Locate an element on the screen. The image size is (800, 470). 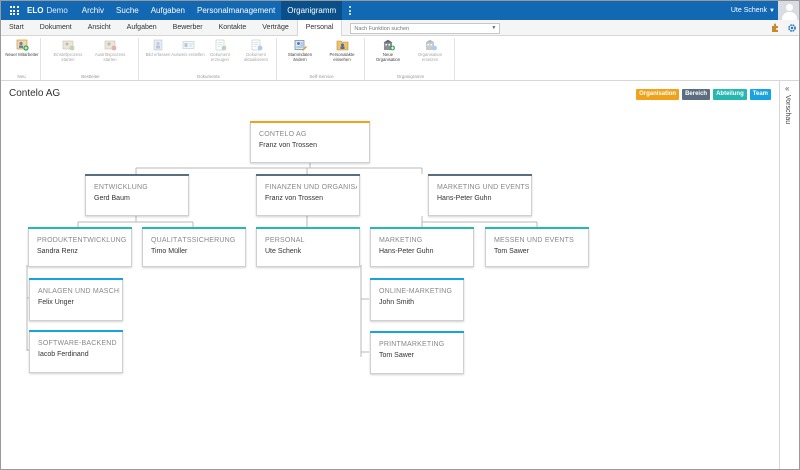
org-unit-head: Hans-Peter Guhn is located at coordinates (464, 198).